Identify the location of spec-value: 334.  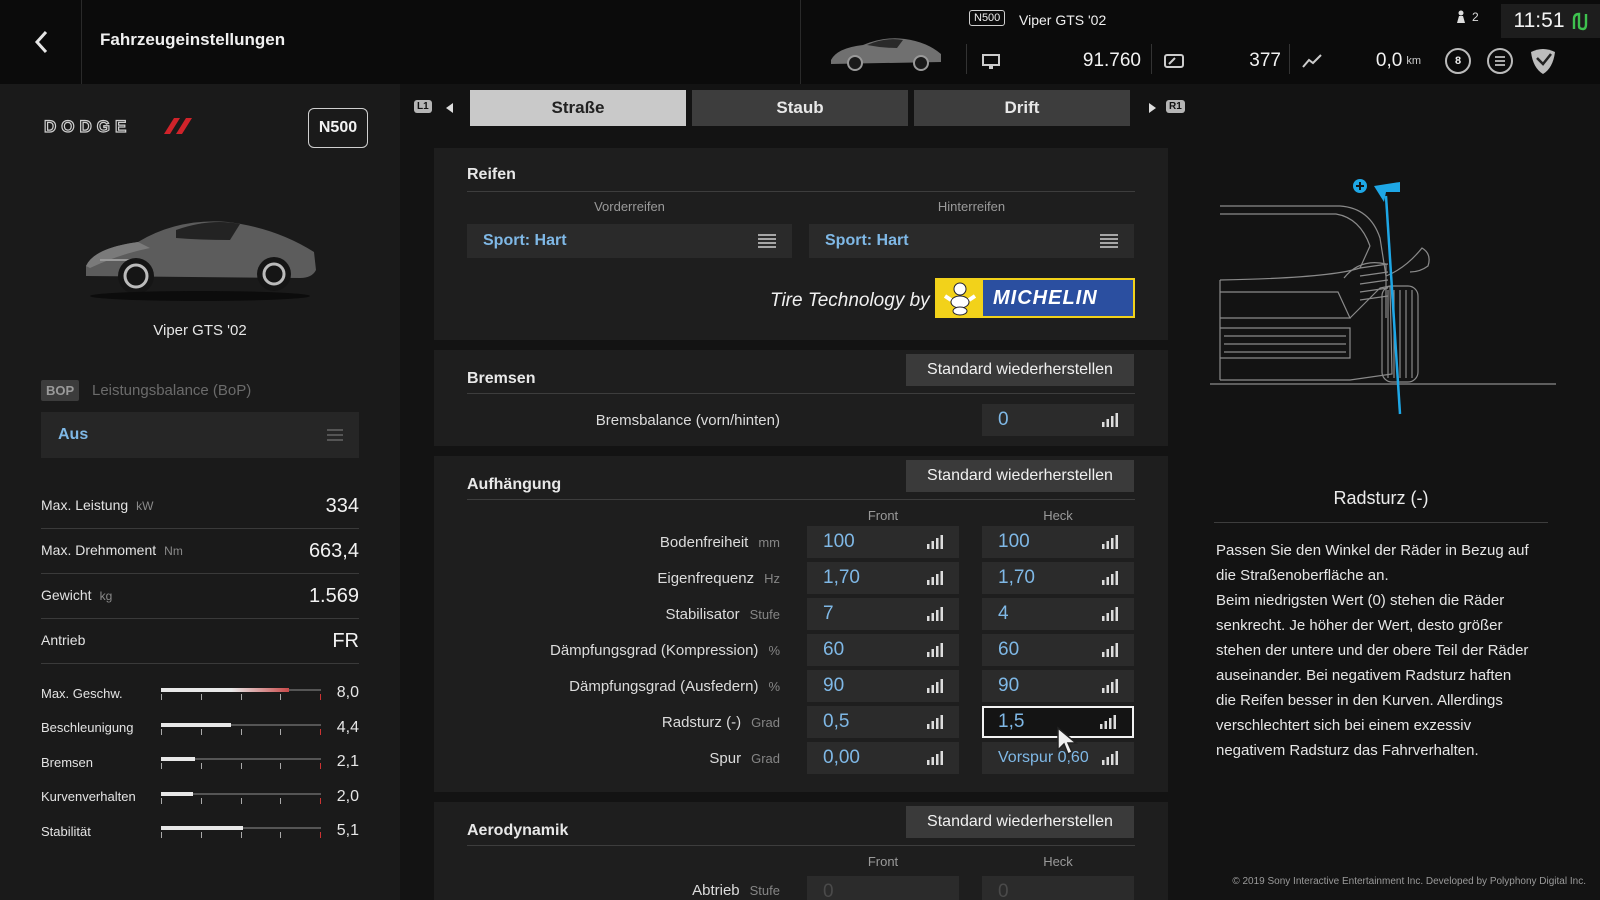
(342, 505).